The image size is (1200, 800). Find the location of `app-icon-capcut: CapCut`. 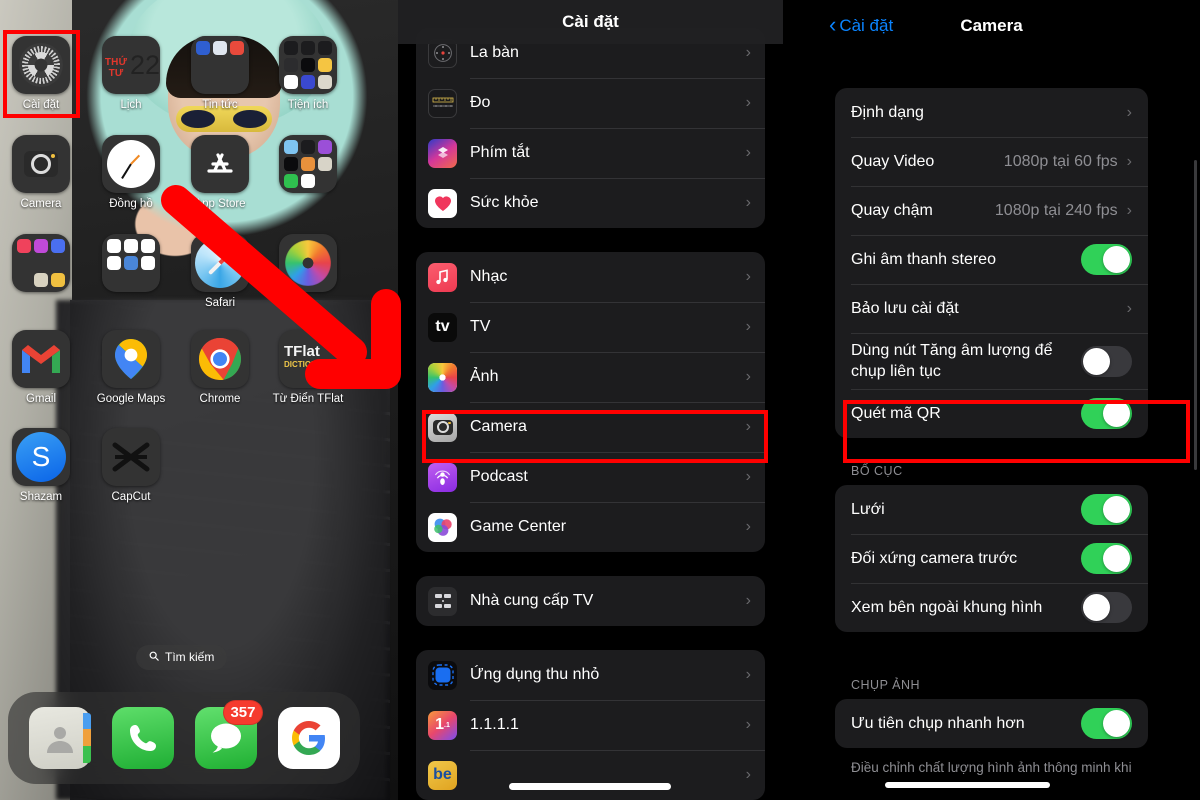

app-icon-capcut: CapCut is located at coordinates (131, 466).